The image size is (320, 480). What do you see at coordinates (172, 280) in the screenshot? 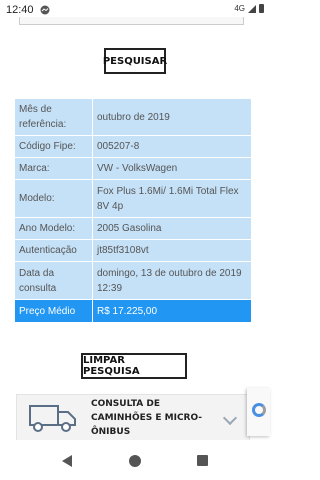
I see `query-date-value: domingo, 13 de outubro de 2019 12:39` at bounding box center [172, 280].